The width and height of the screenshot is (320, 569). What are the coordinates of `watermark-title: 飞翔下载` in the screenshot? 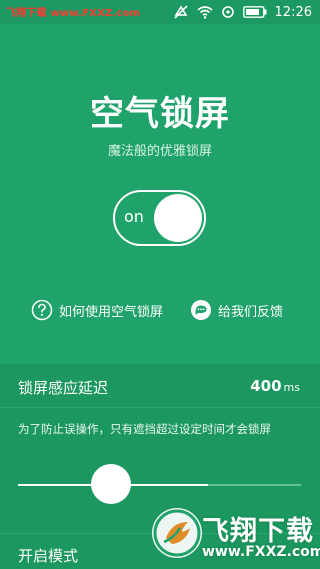 It's located at (258, 531).